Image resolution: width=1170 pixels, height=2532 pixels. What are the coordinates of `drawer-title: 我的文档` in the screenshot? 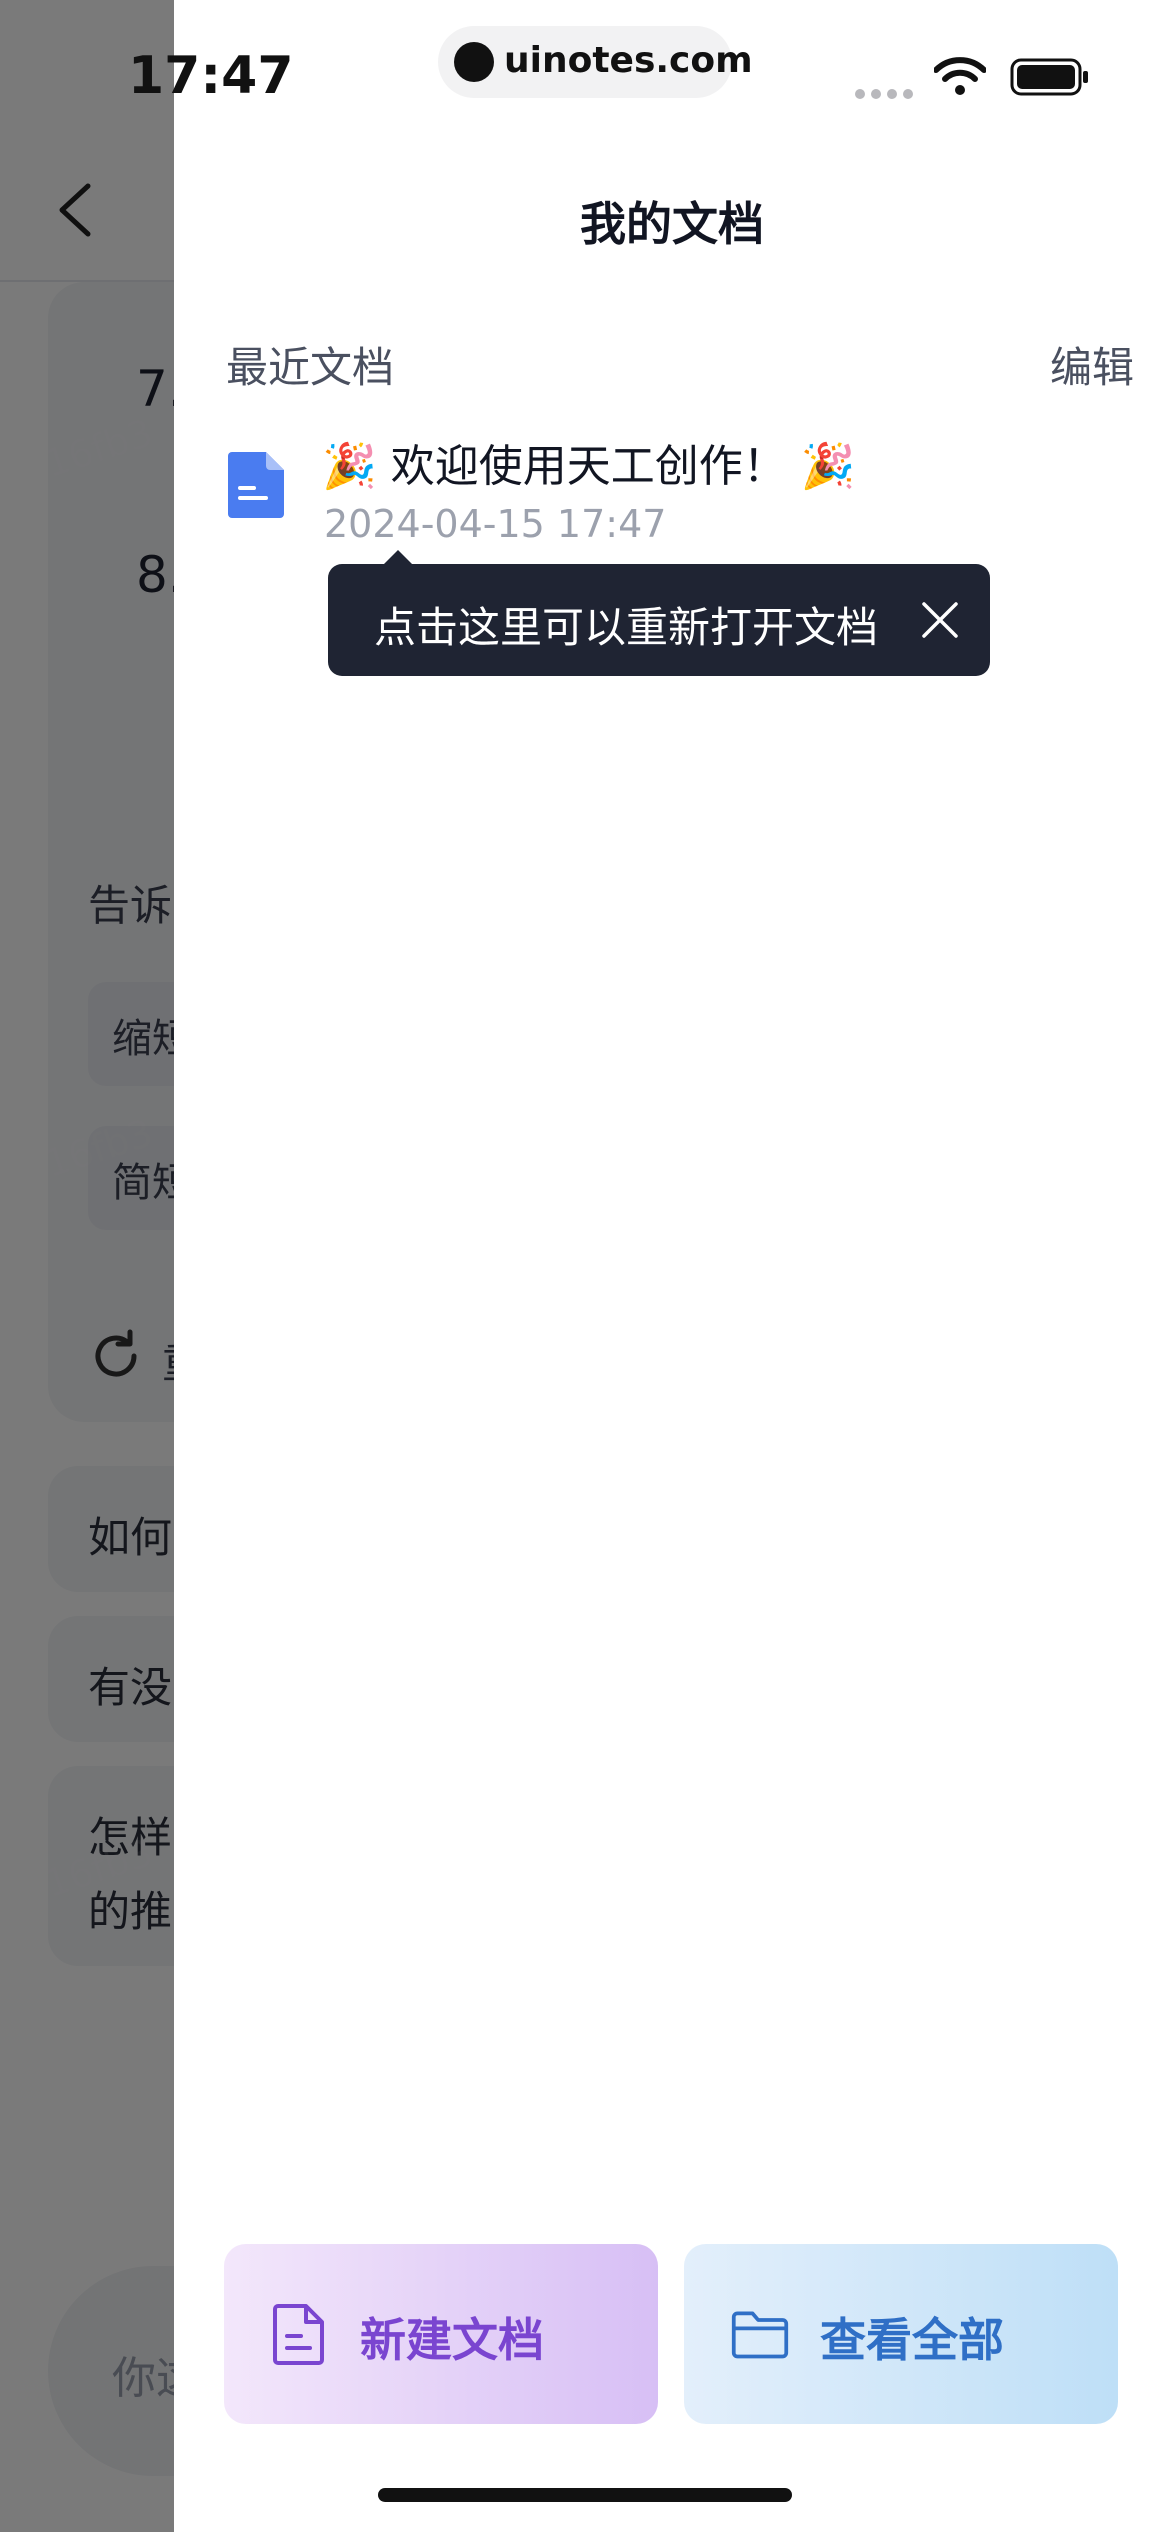 It's located at (672, 224).